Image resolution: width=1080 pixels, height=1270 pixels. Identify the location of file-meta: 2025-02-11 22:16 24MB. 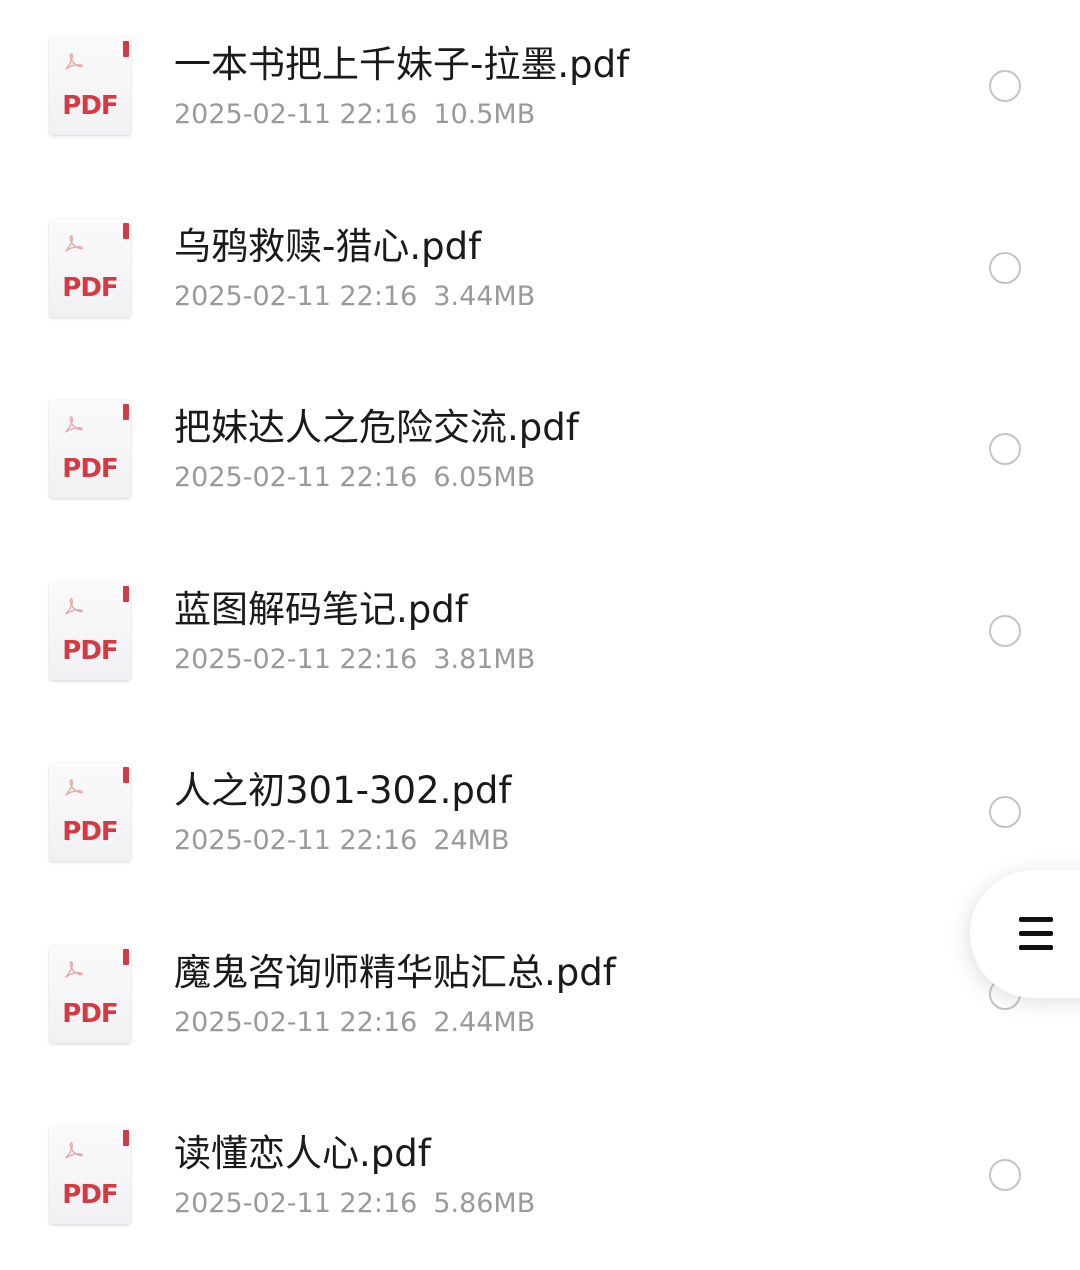
(342, 841).